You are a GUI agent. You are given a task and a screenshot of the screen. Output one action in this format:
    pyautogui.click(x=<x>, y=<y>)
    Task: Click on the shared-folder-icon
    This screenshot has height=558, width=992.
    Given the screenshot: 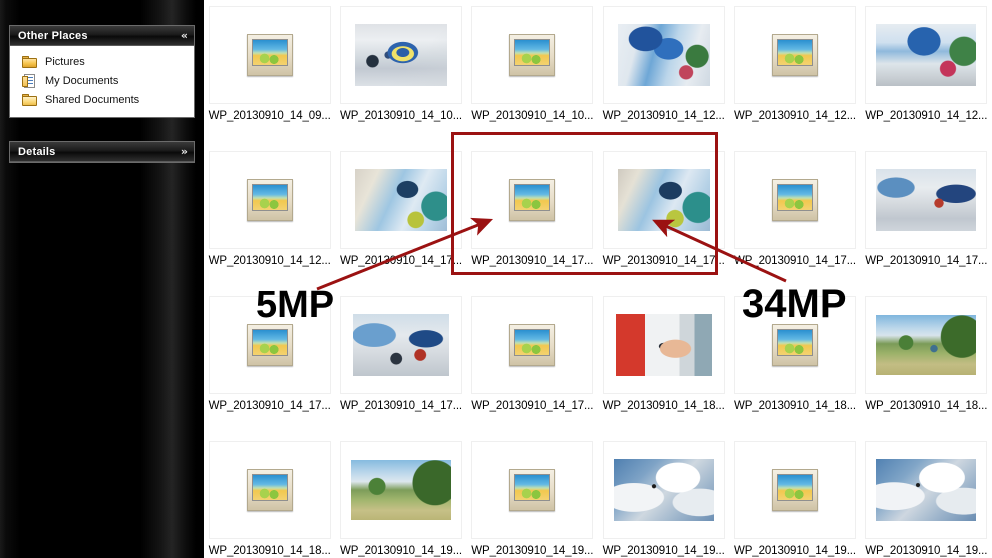 What is the action you would take?
    pyautogui.click(x=30, y=100)
    